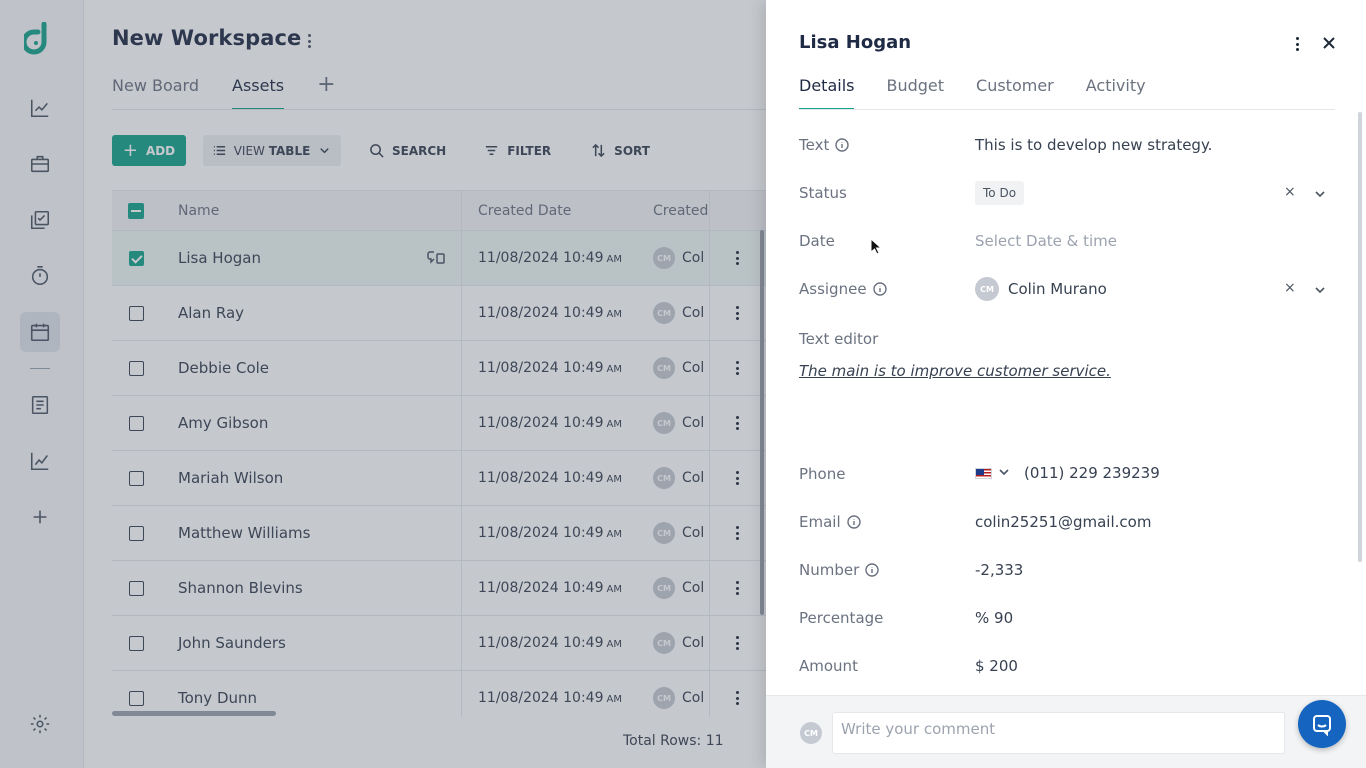 Image resolution: width=1366 pixels, height=768 pixels. I want to click on email-label: Email, so click(820, 522).